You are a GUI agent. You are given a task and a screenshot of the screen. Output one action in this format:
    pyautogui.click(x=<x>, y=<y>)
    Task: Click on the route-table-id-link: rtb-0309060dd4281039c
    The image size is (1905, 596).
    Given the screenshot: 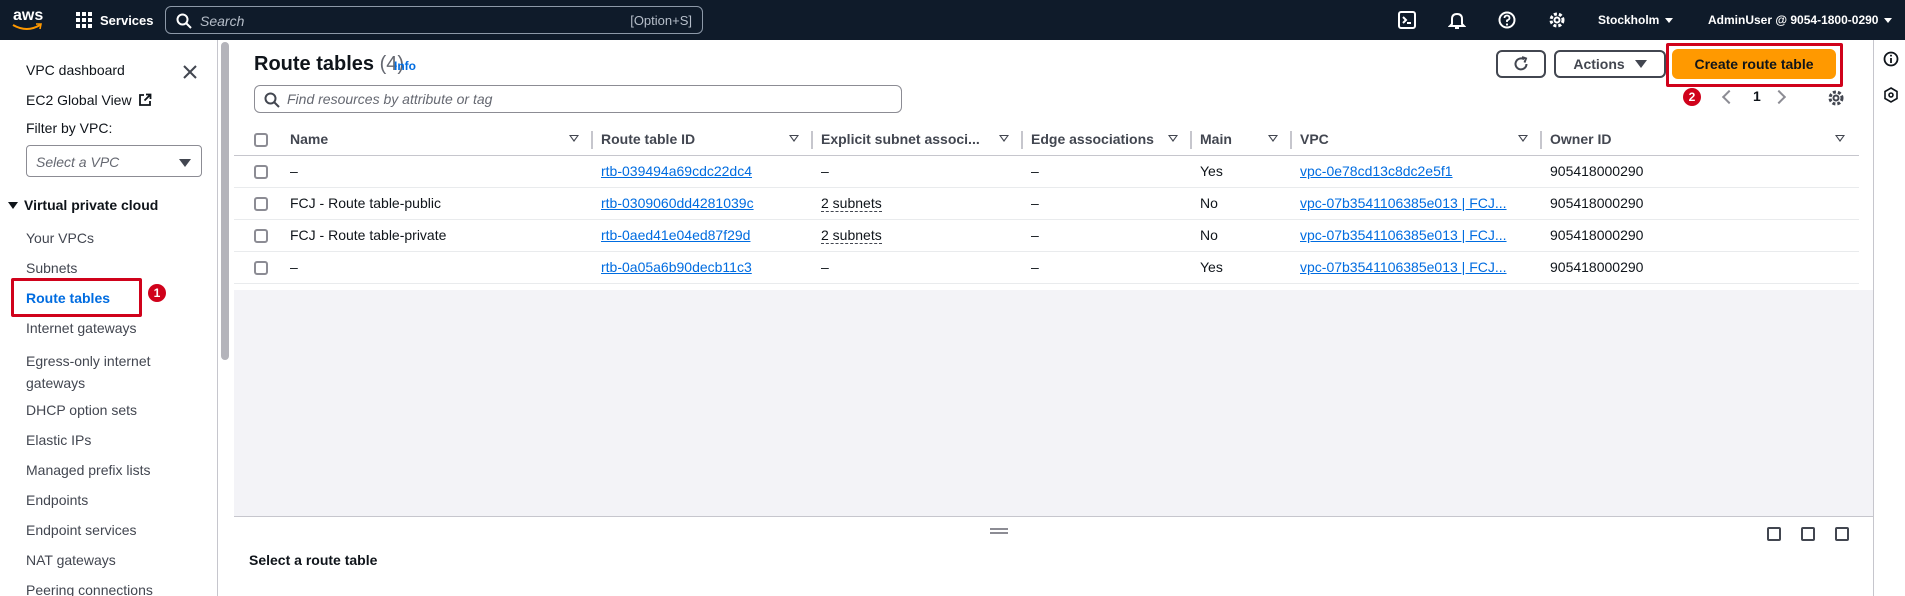 What is the action you would take?
    pyautogui.click(x=677, y=203)
    